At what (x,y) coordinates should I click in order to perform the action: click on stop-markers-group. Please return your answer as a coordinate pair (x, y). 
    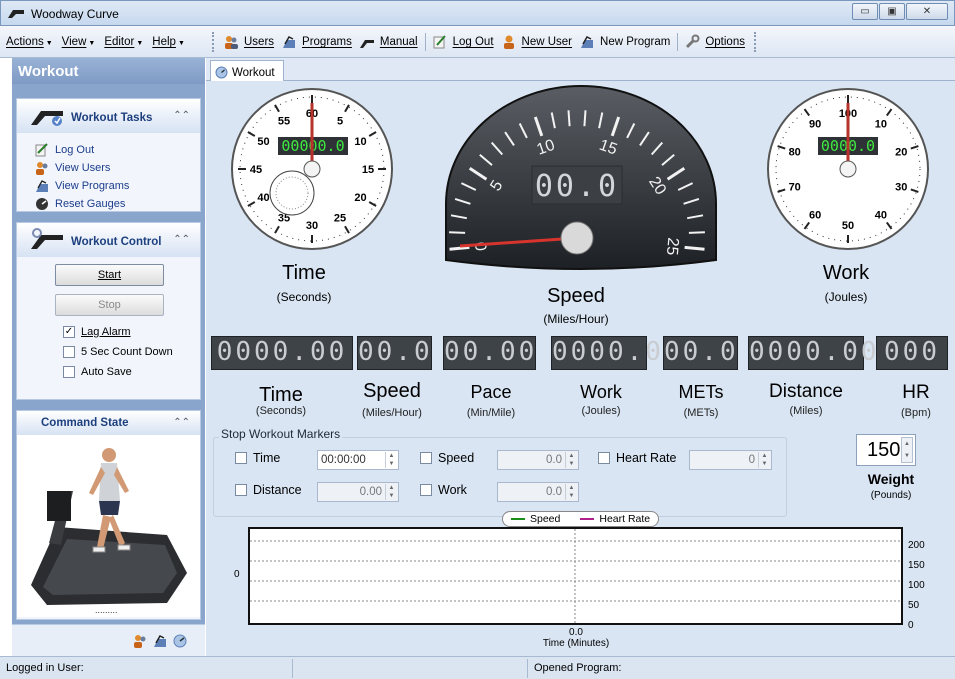
    Looking at the image, I should click on (500, 477).